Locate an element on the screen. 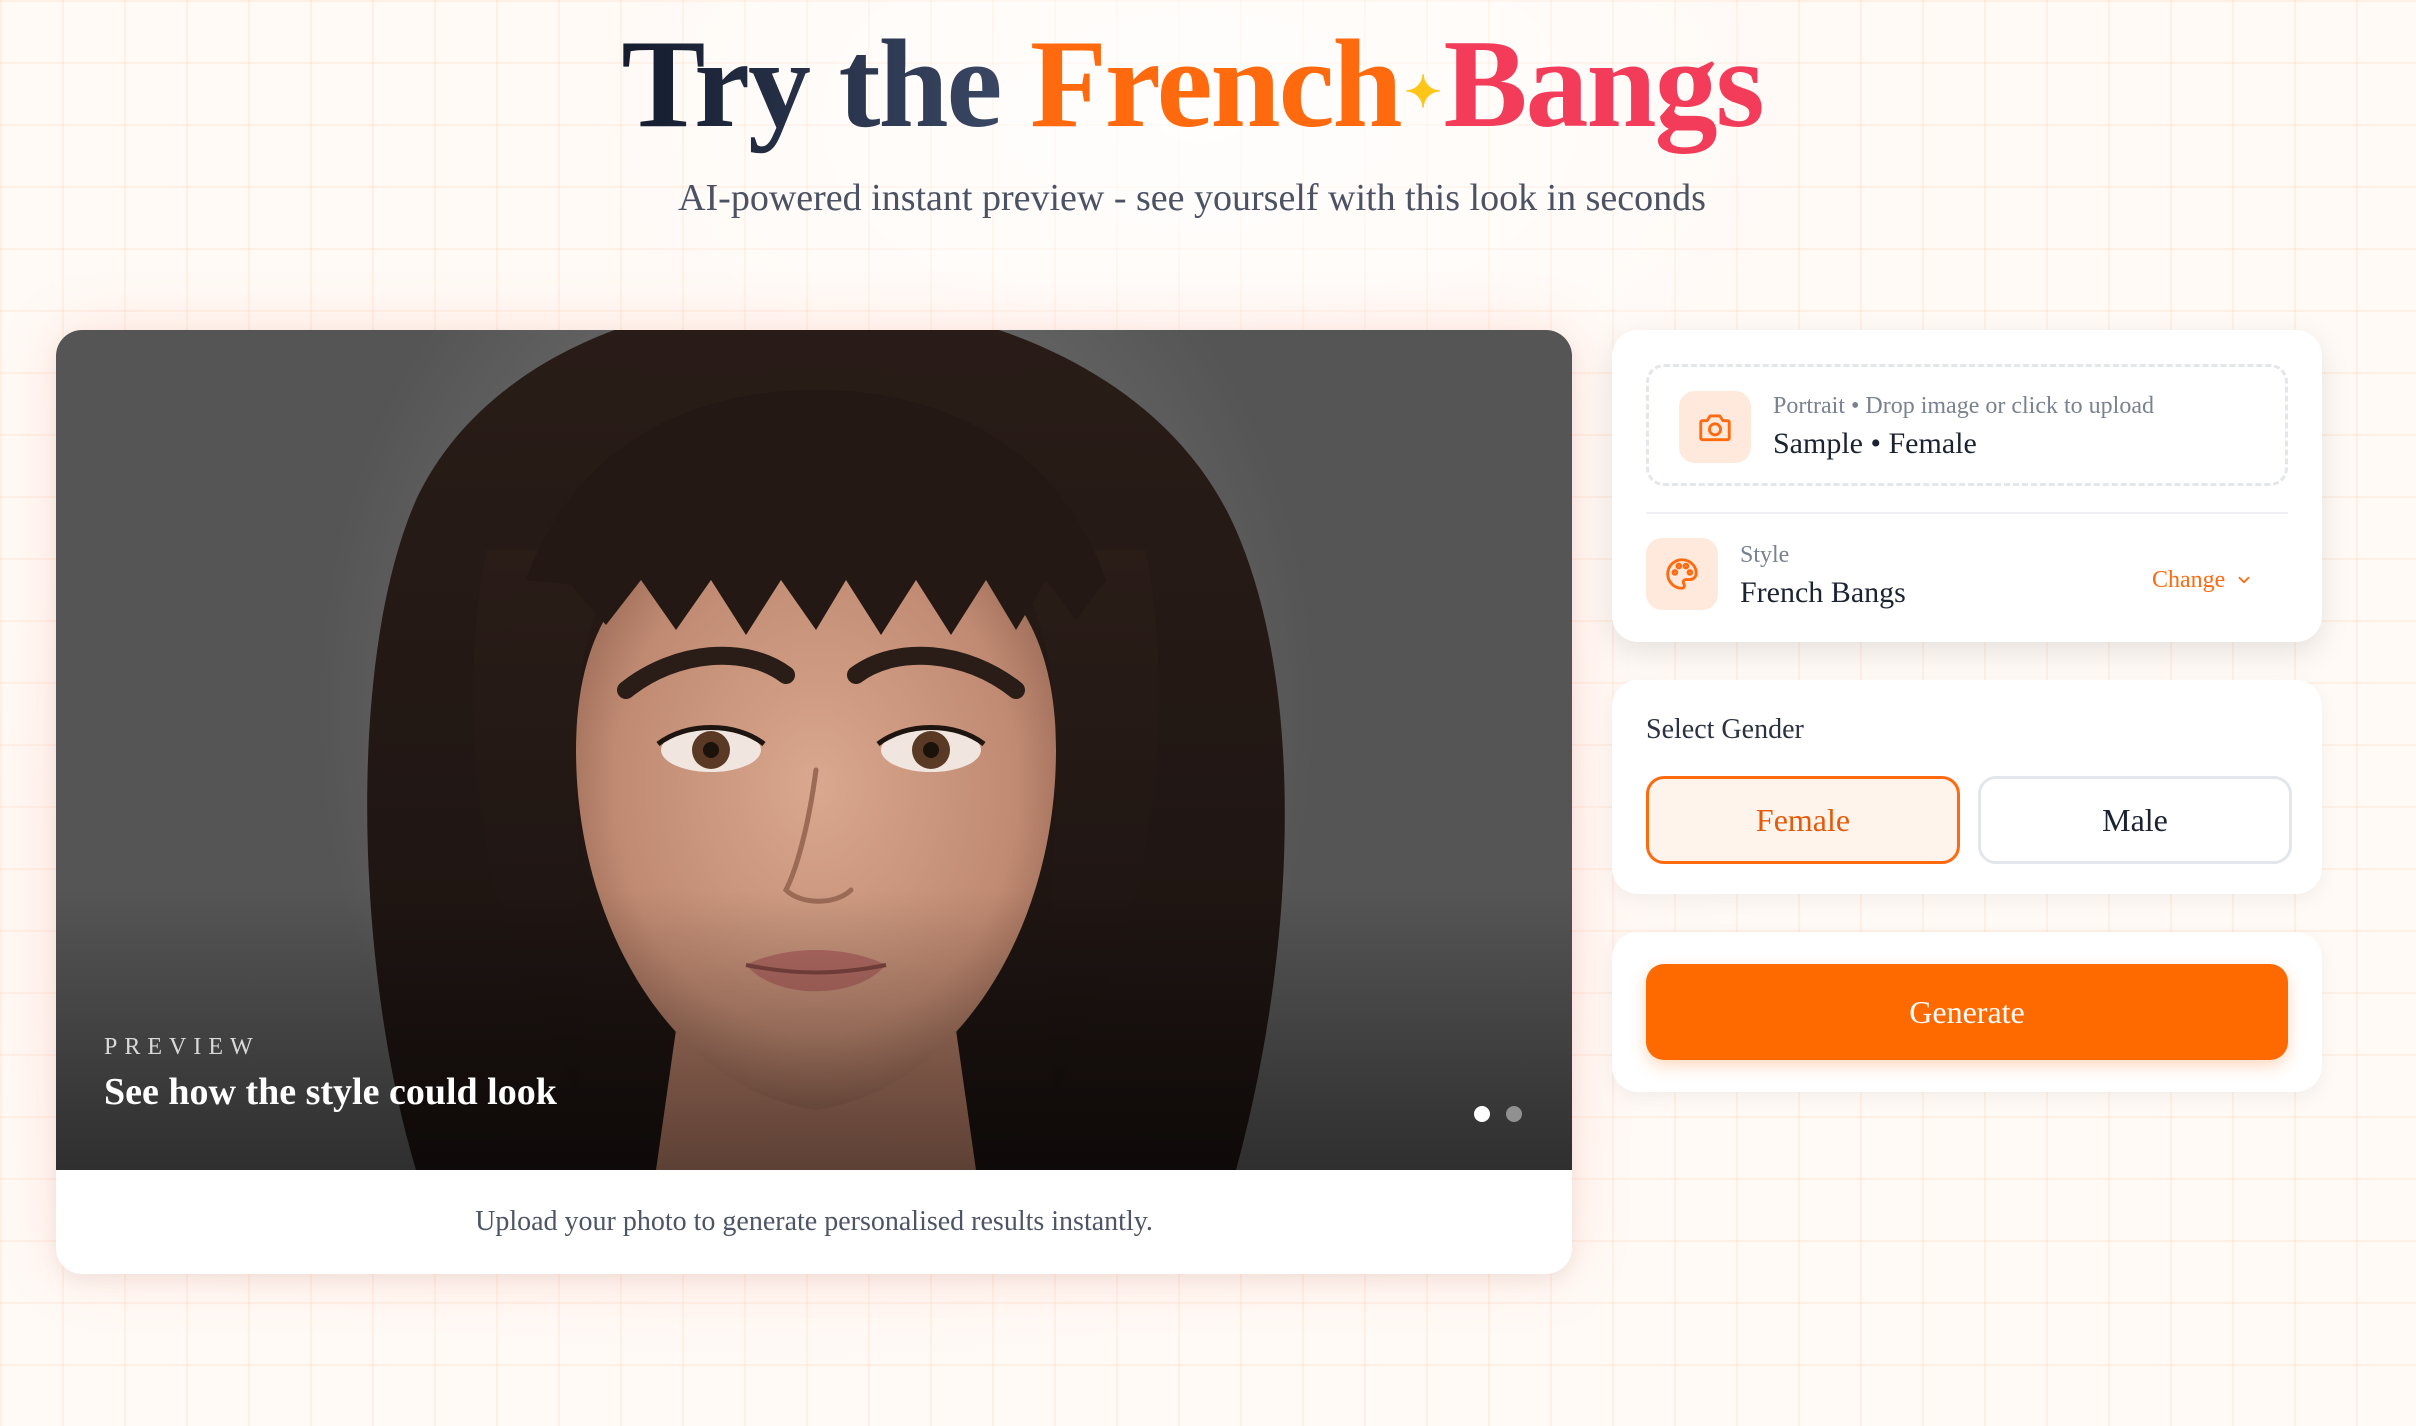 The height and width of the screenshot is (1426, 2416). chevron-down-icon is located at coordinates (2244, 580).